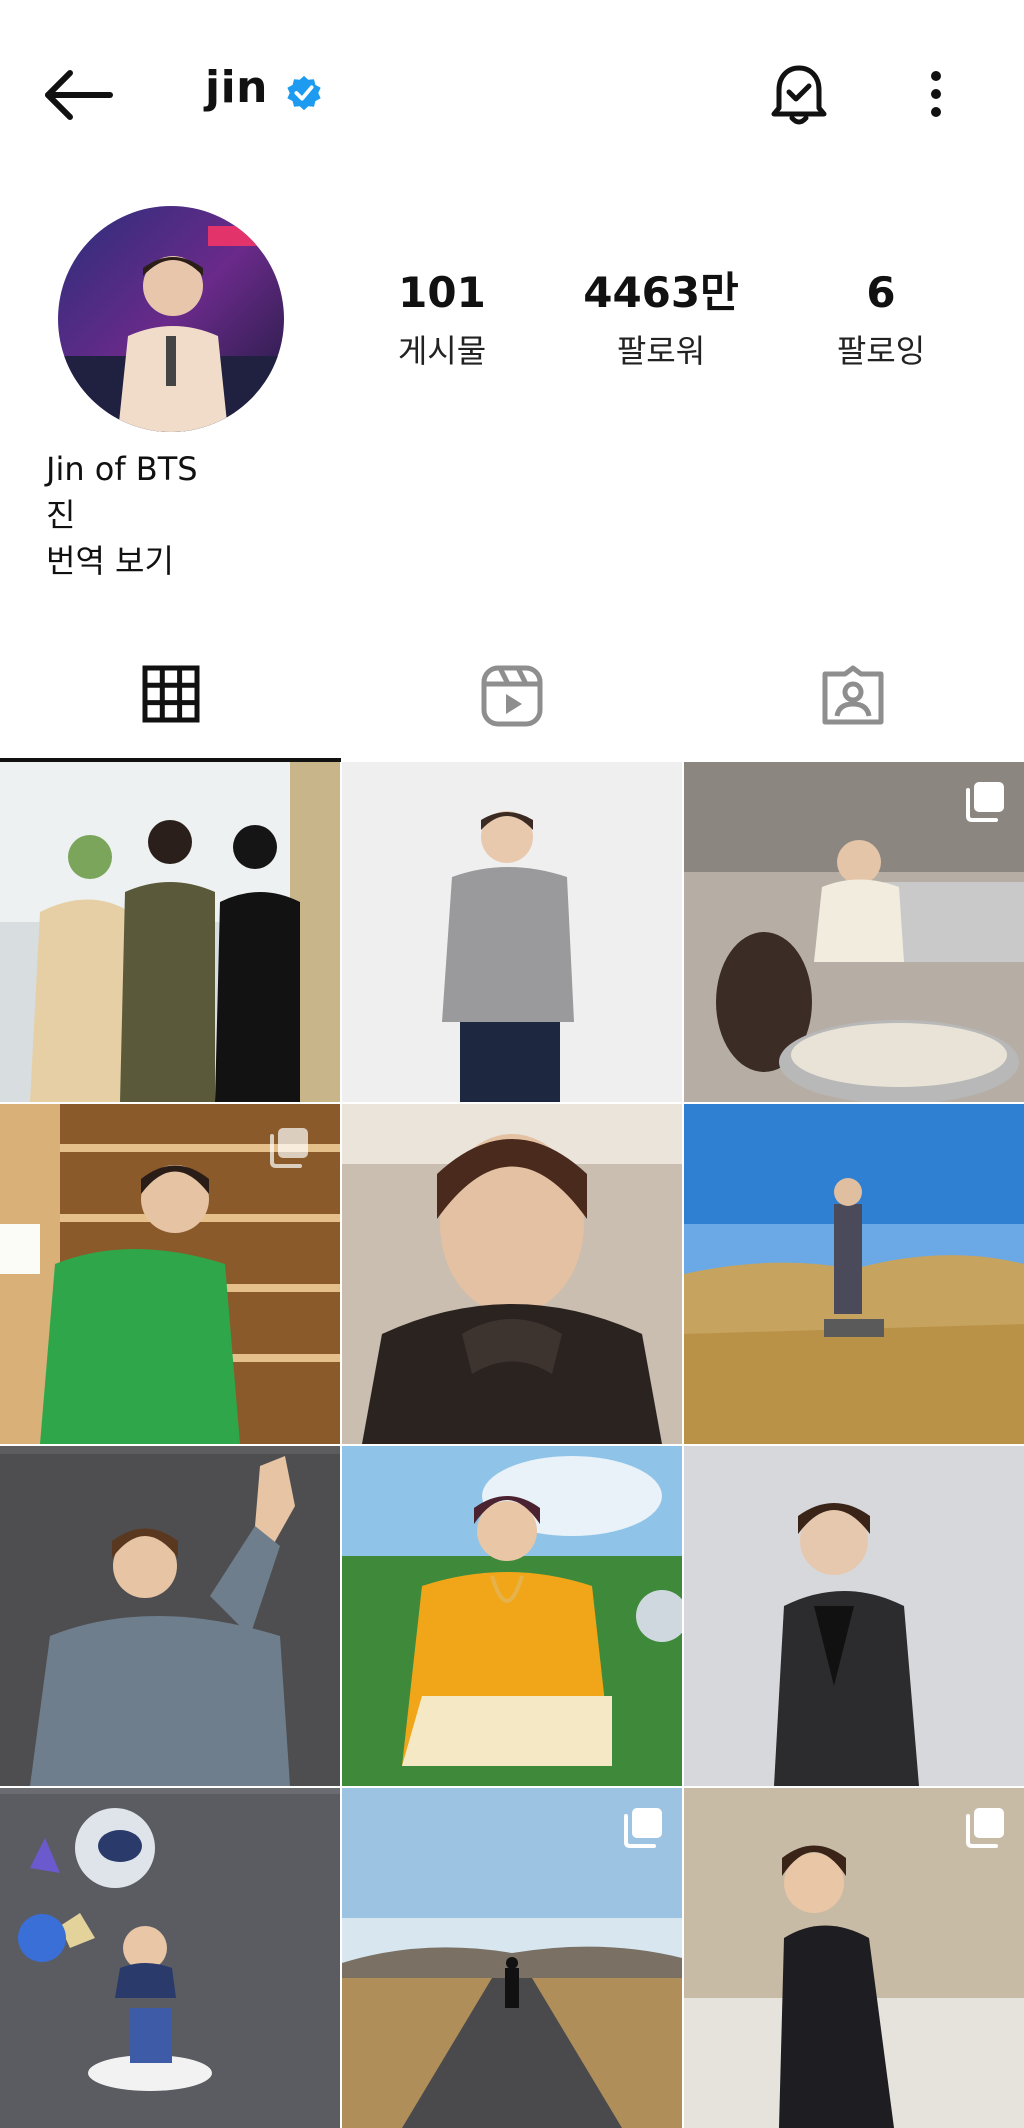  Describe the element at coordinates (881, 292) in the screenshot. I see `following-count-value: 6` at that location.